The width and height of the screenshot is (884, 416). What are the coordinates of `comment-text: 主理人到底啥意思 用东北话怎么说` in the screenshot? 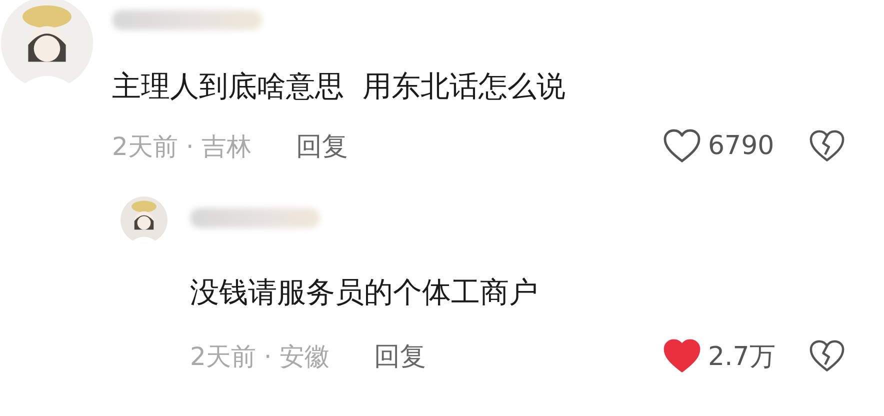 It's located at (339, 86).